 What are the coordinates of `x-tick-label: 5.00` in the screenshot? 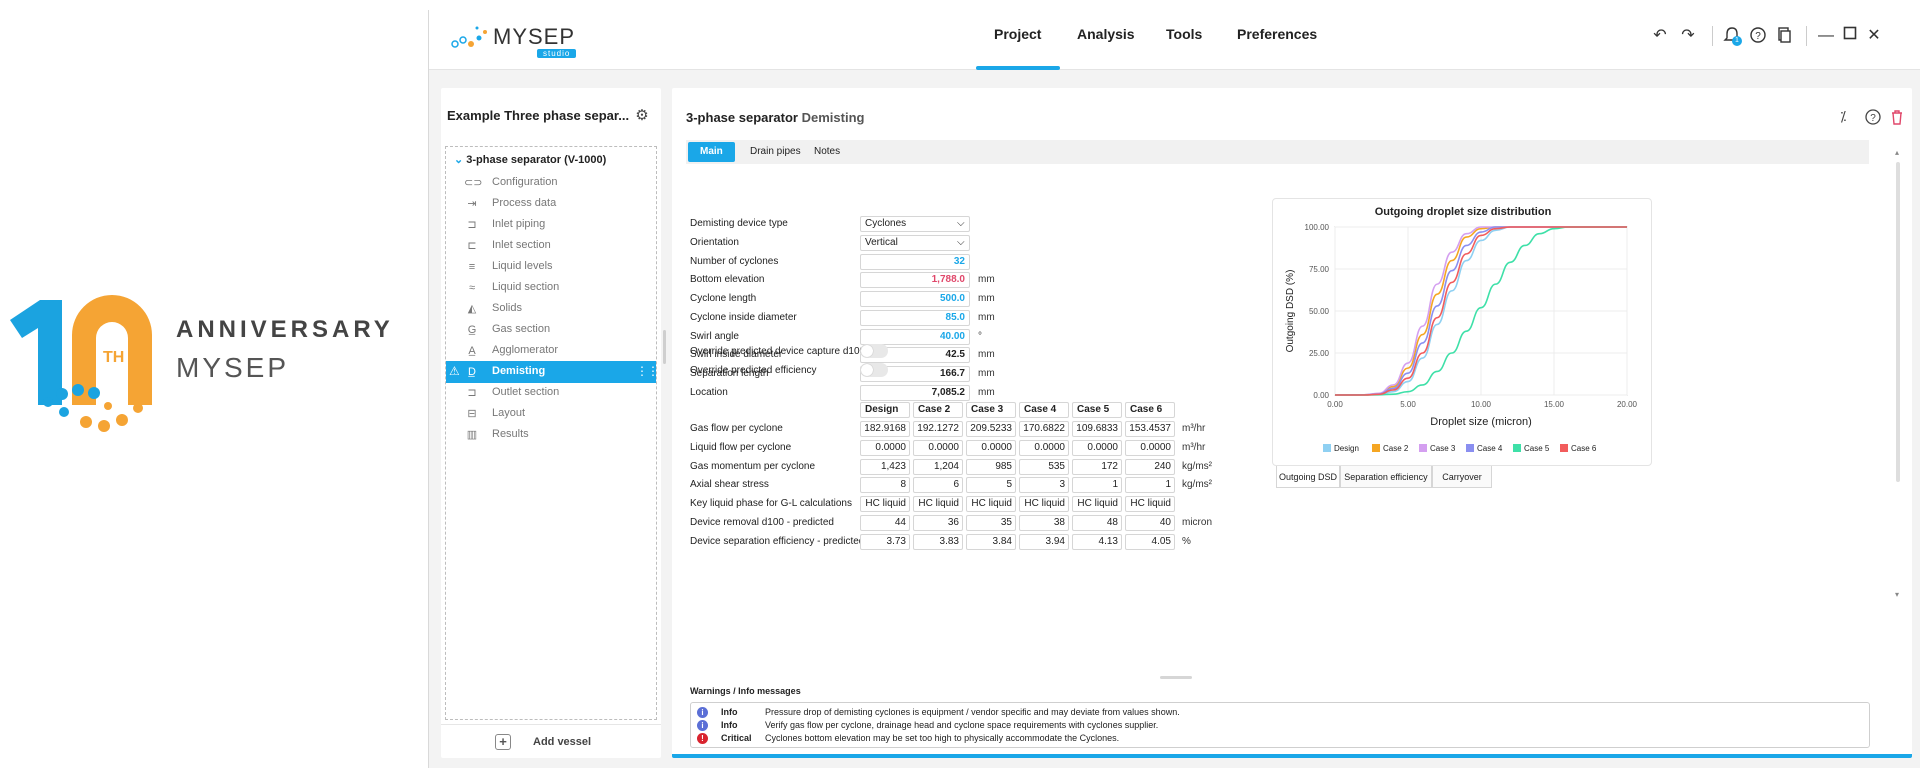 It's located at (1408, 404).